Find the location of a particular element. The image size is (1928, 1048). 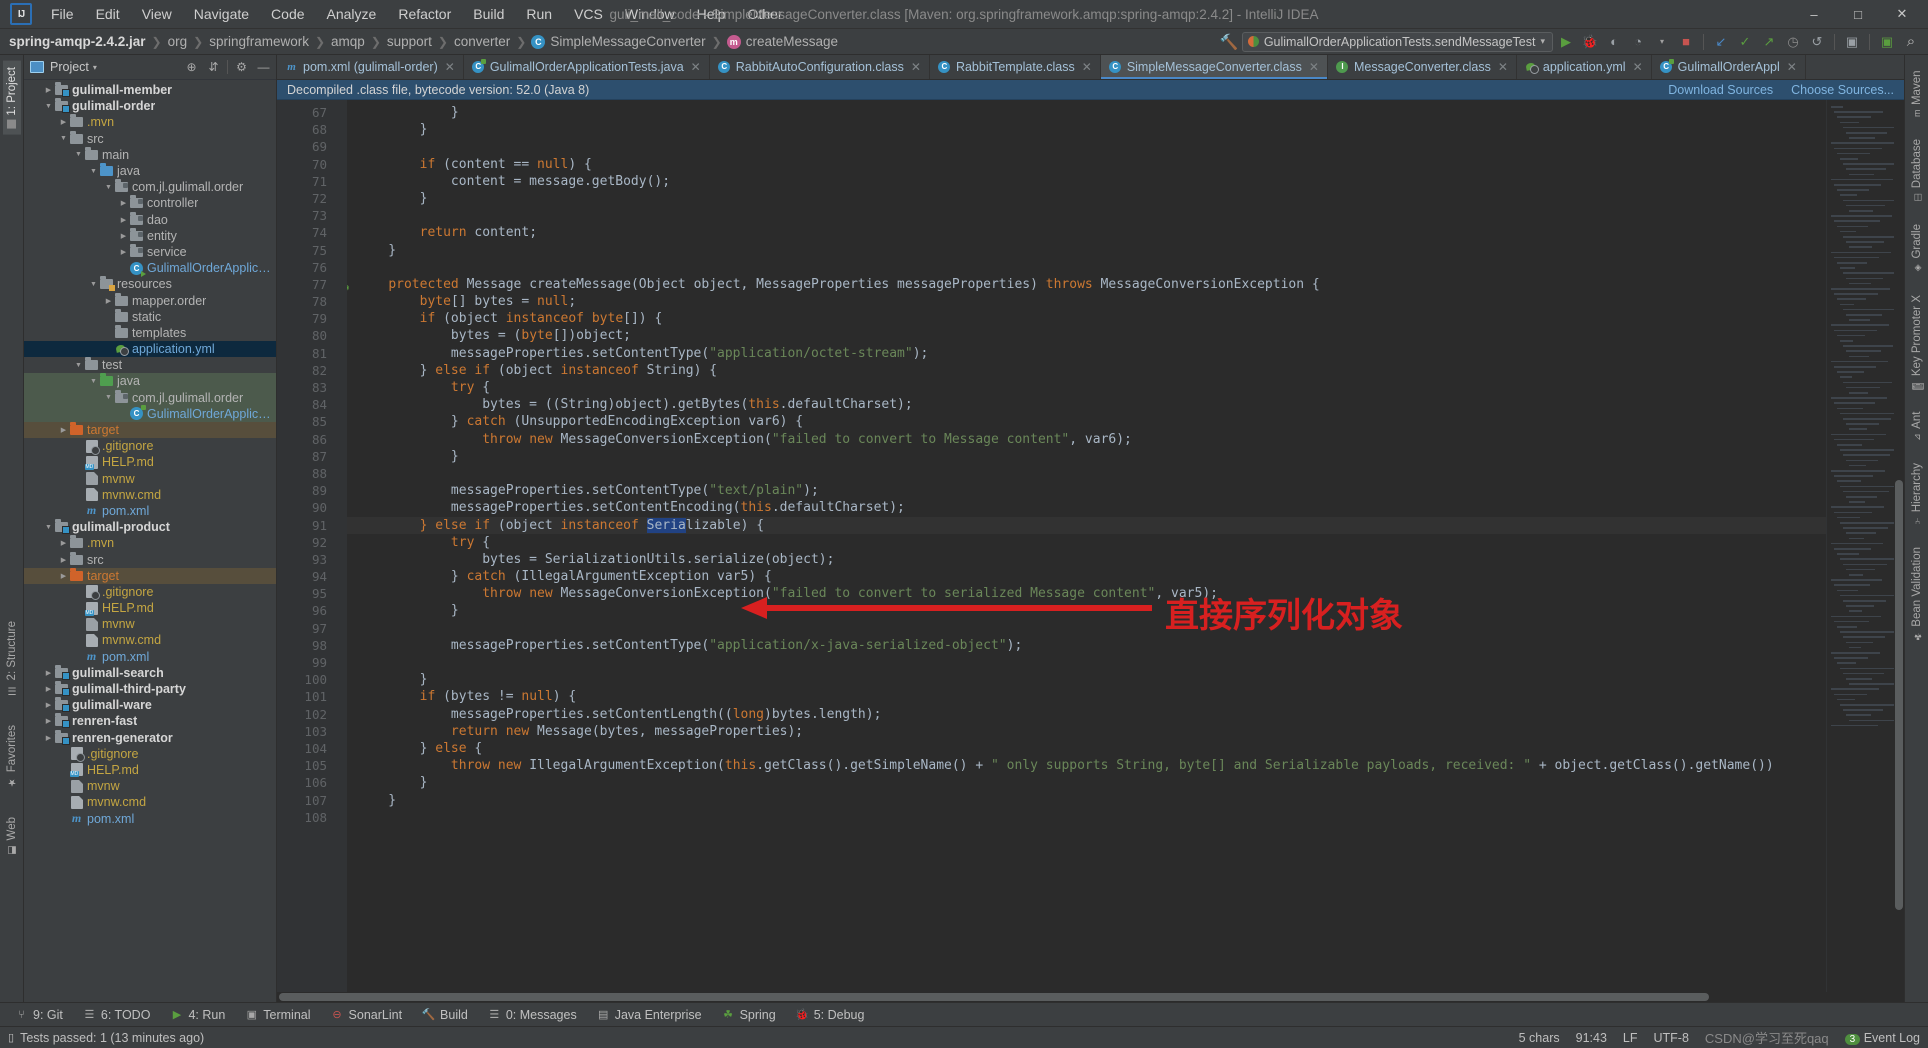

sidebar-item-bean-validation: ☘ Bean Validation is located at coordinates (1917, 594).